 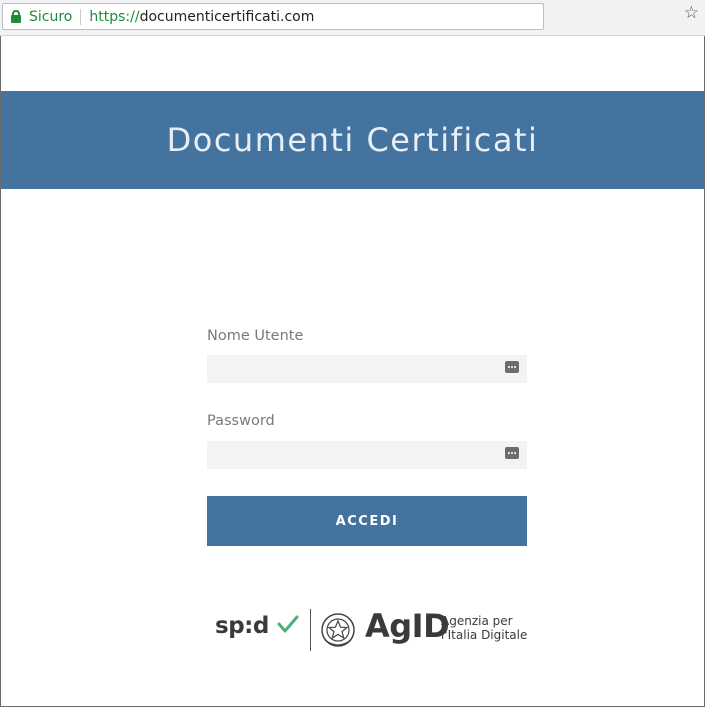 I want to click on url-text: https://documenticertificati.com, so click(x=201, y=17).